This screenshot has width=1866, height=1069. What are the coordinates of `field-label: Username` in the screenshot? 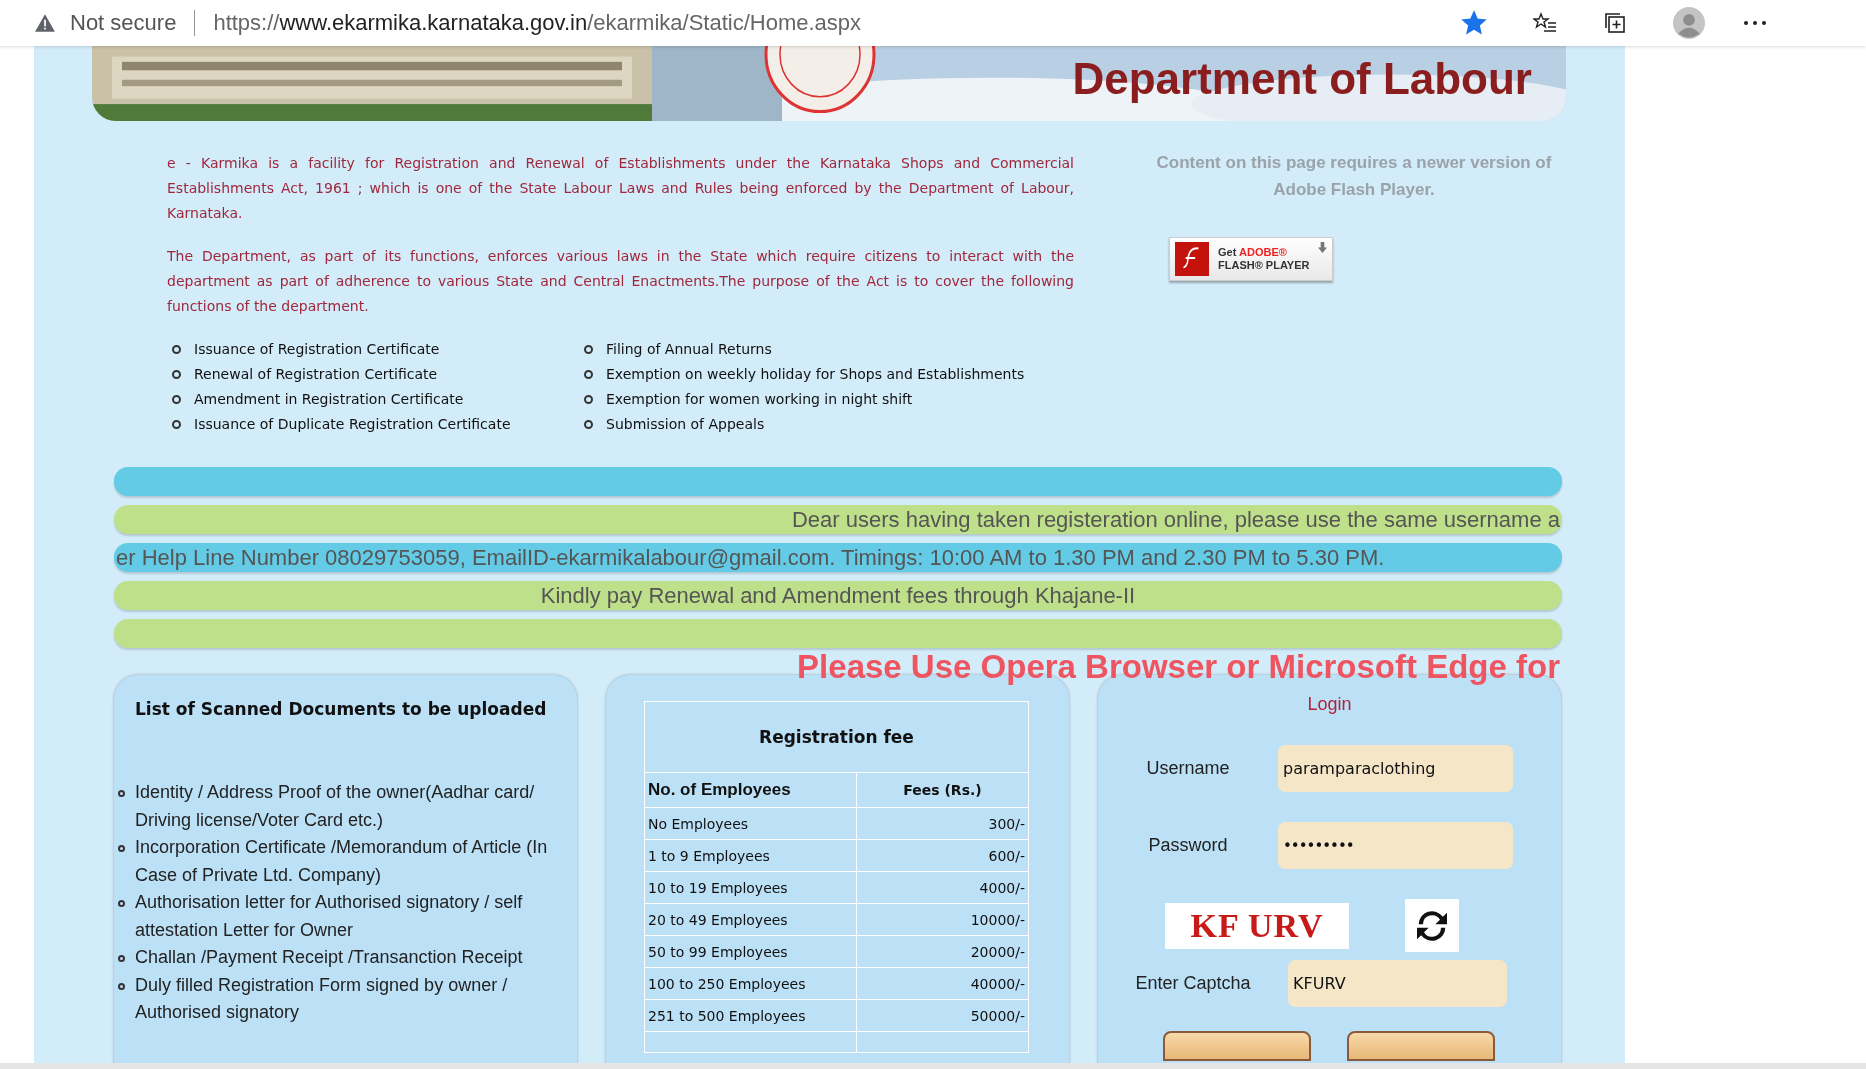 It's located at (1188, 768).